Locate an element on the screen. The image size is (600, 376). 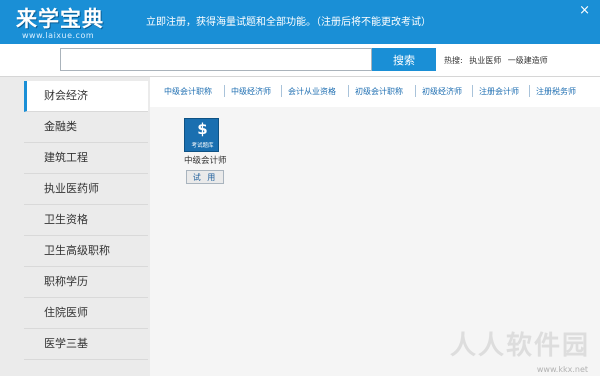
try-button: 试 用 is located at coordinates (205, 177).